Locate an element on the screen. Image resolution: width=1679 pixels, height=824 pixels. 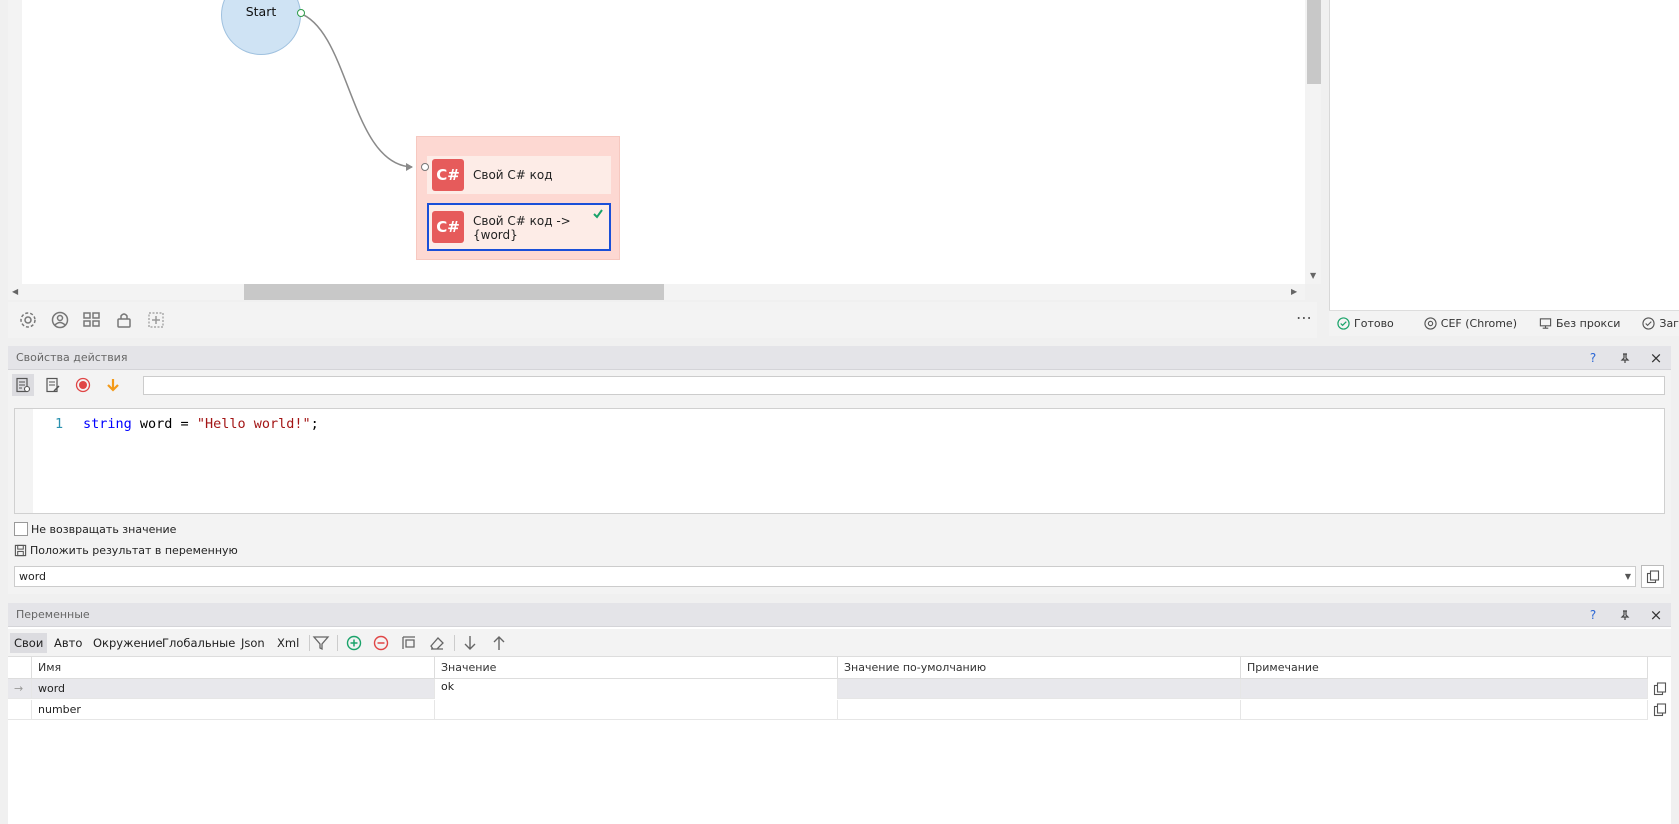
panel-header: Свойства действия is located at coordinates (839, 358).